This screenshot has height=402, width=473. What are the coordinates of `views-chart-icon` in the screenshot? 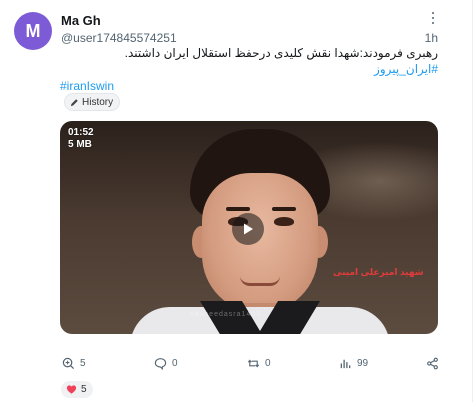 It's located at (345, 364).